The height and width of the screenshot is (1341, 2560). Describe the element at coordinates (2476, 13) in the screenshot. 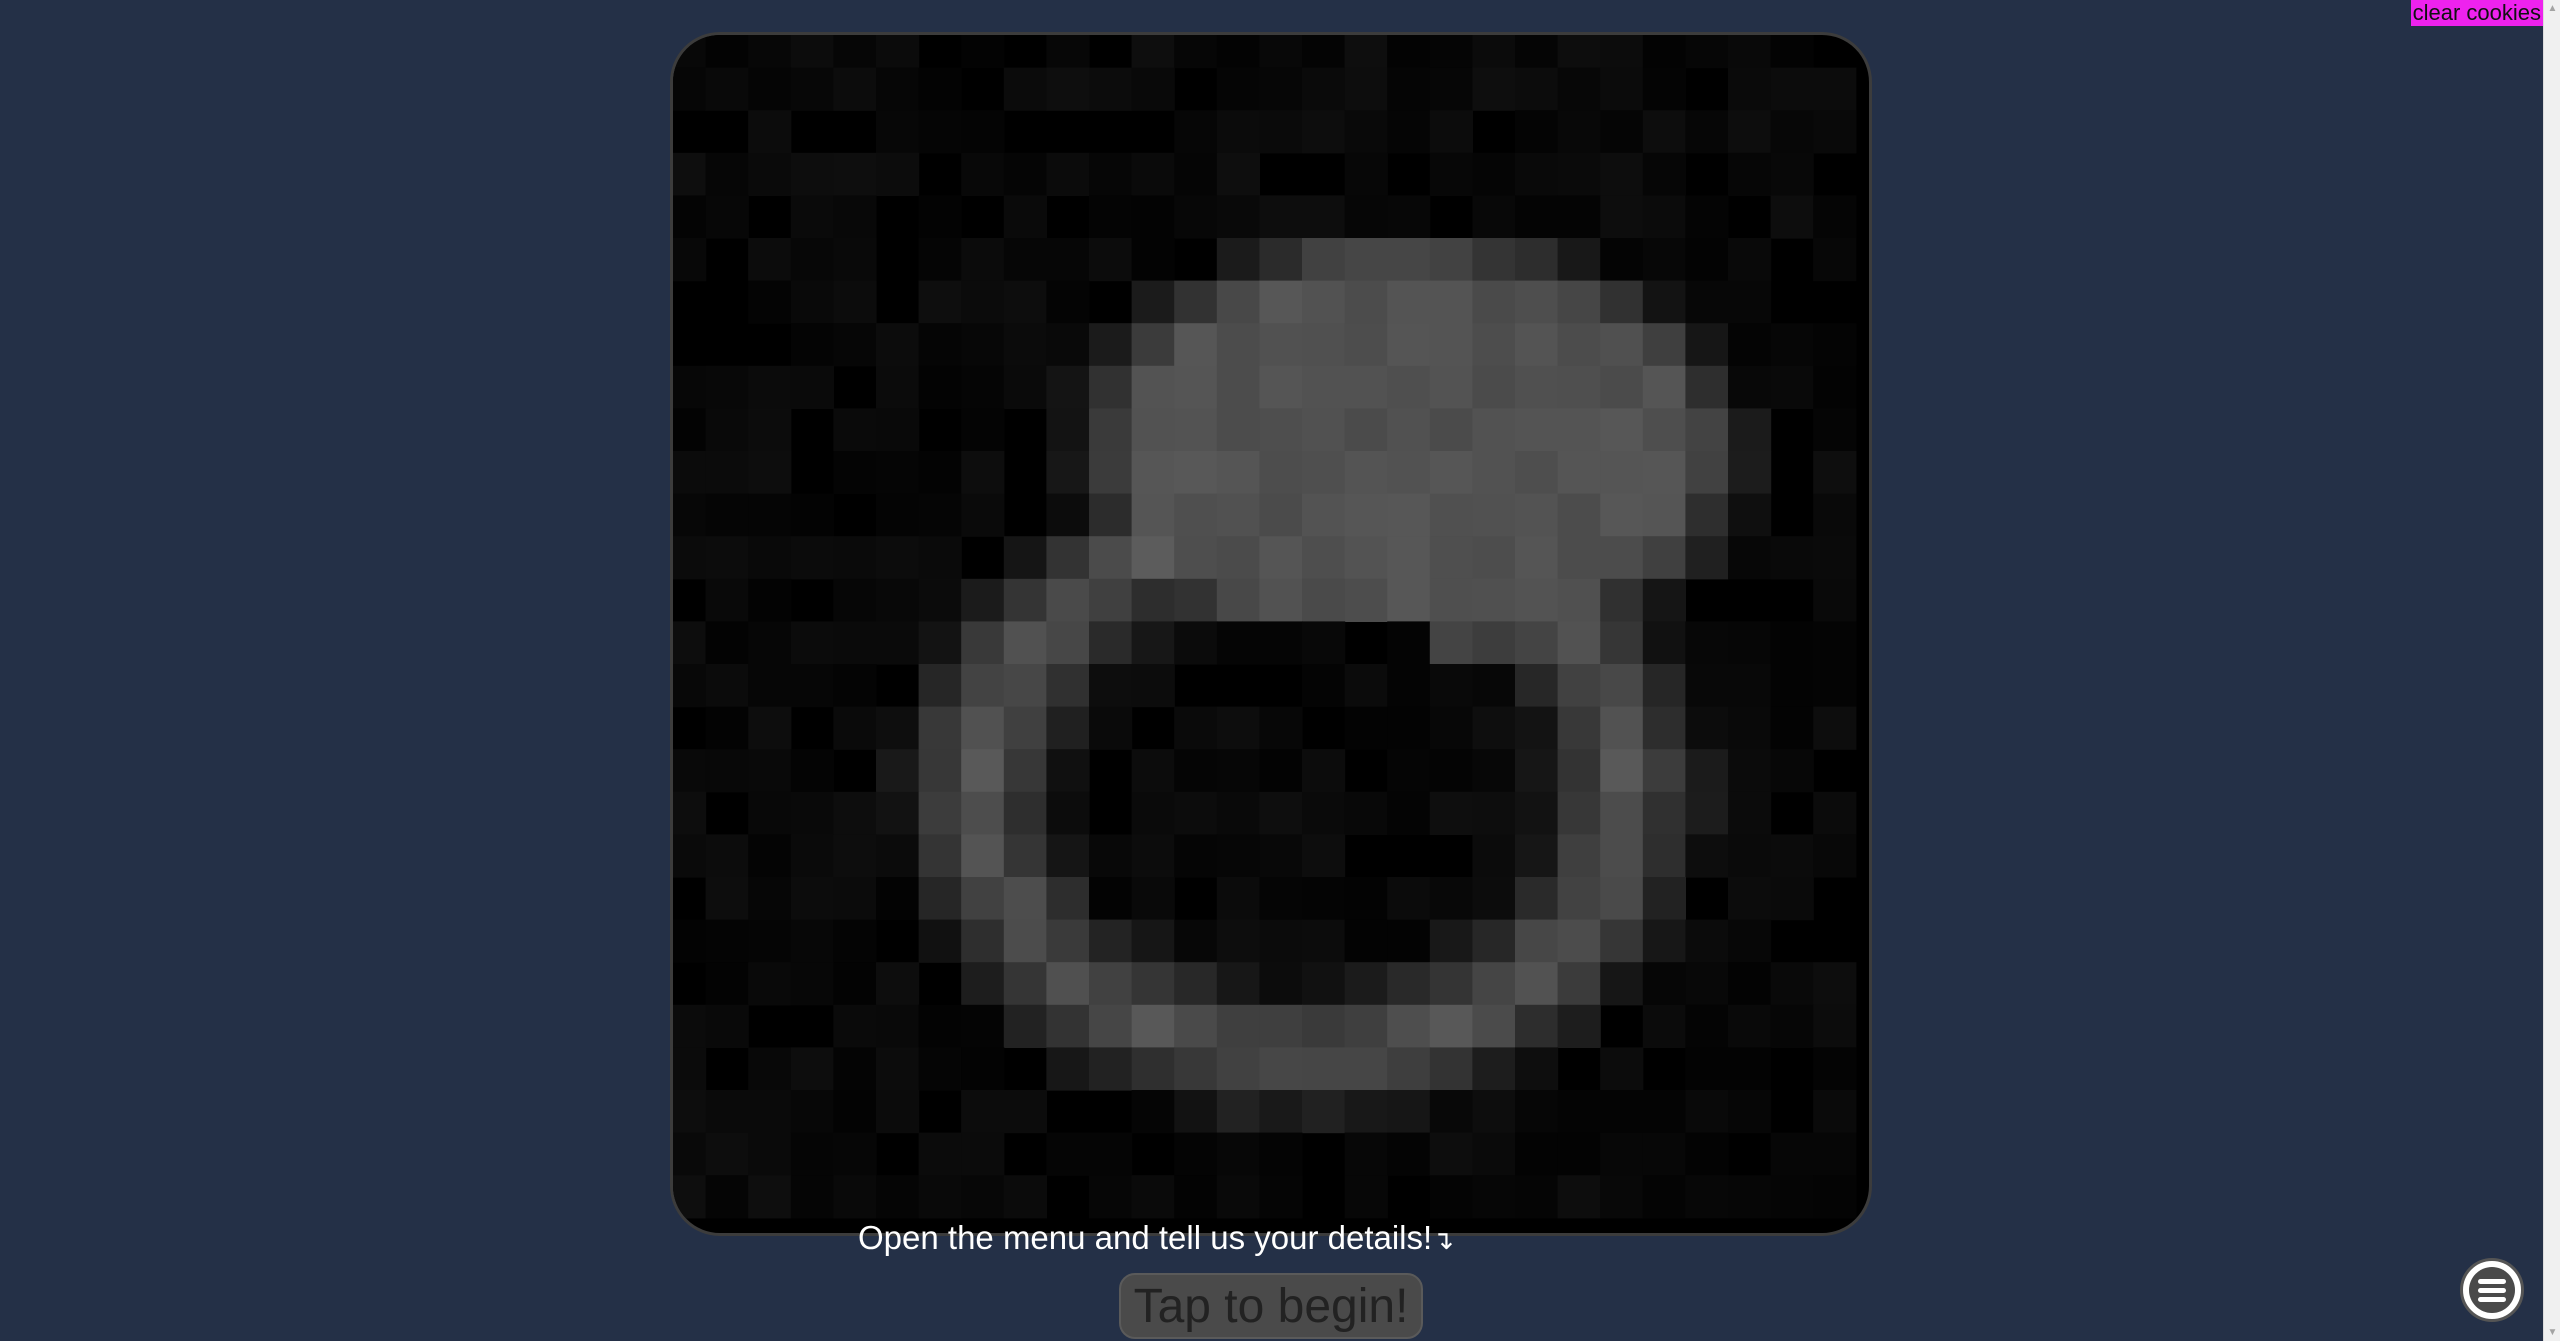

I see `clear-cookies-button: clear cookies` at that location.